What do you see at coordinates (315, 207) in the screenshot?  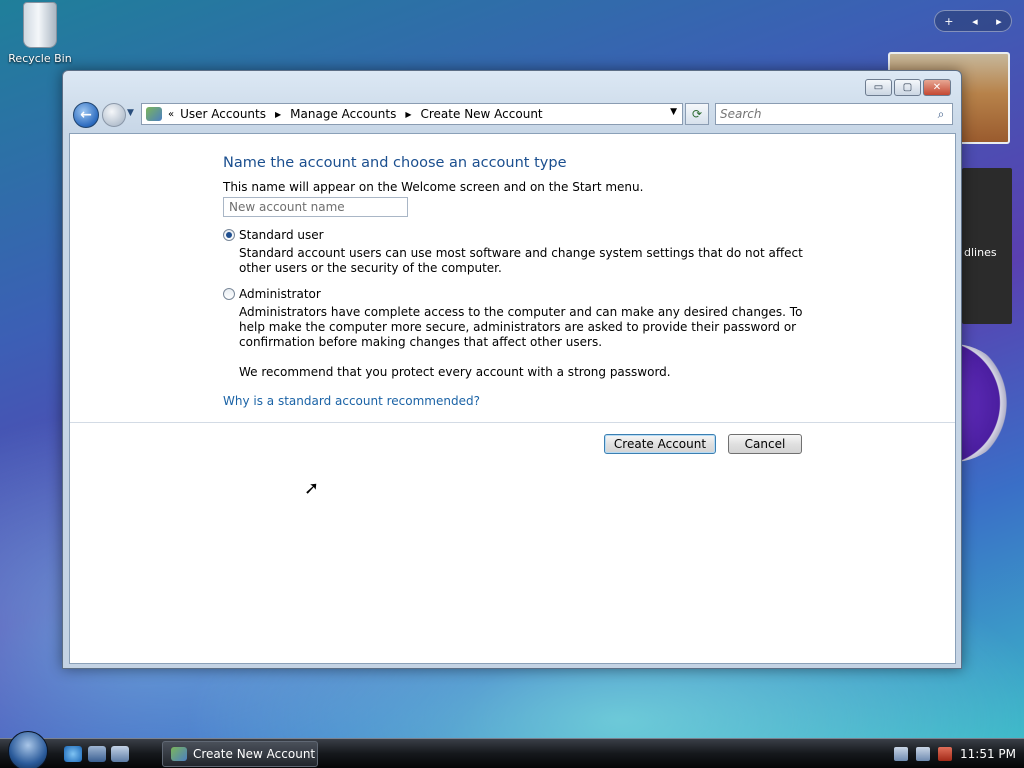 I see `account-name-field` at bounding box center [315, 207].